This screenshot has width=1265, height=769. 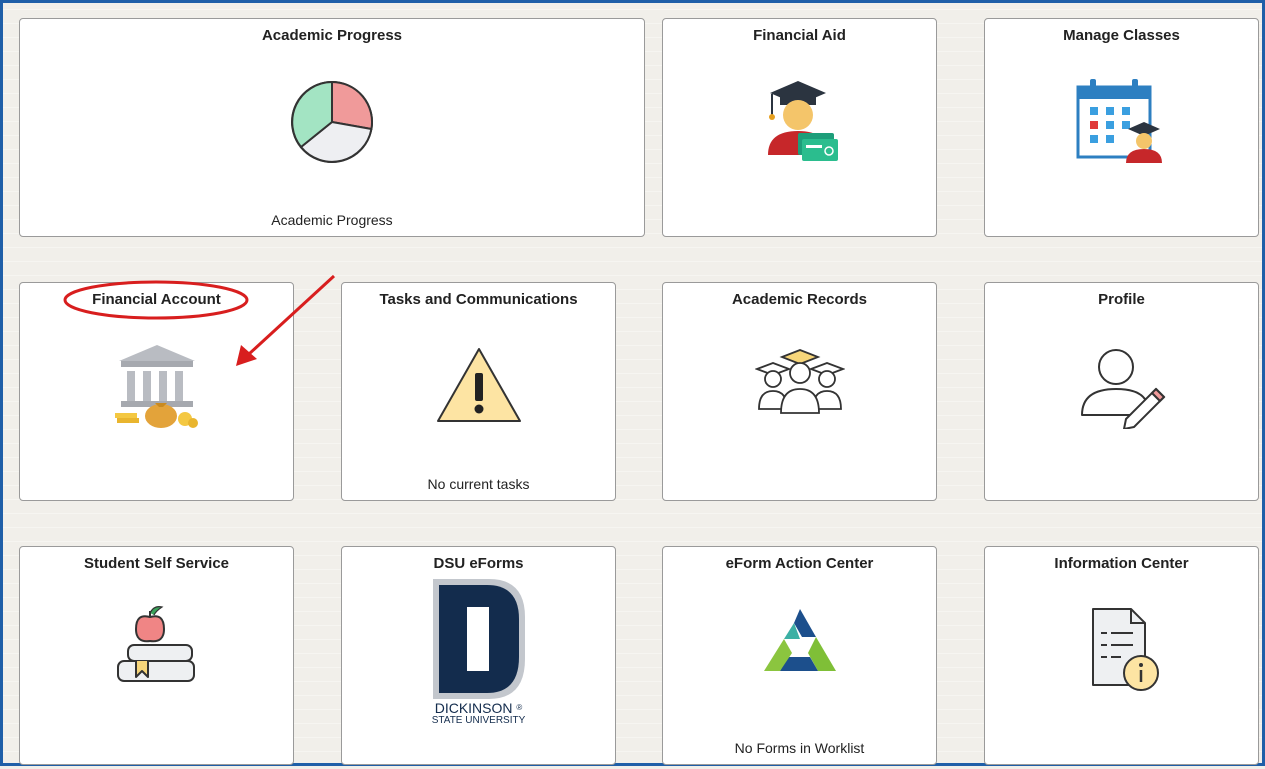 I want to click on tile-financial-aid: Financial Aid, so click(x=799, y=127).